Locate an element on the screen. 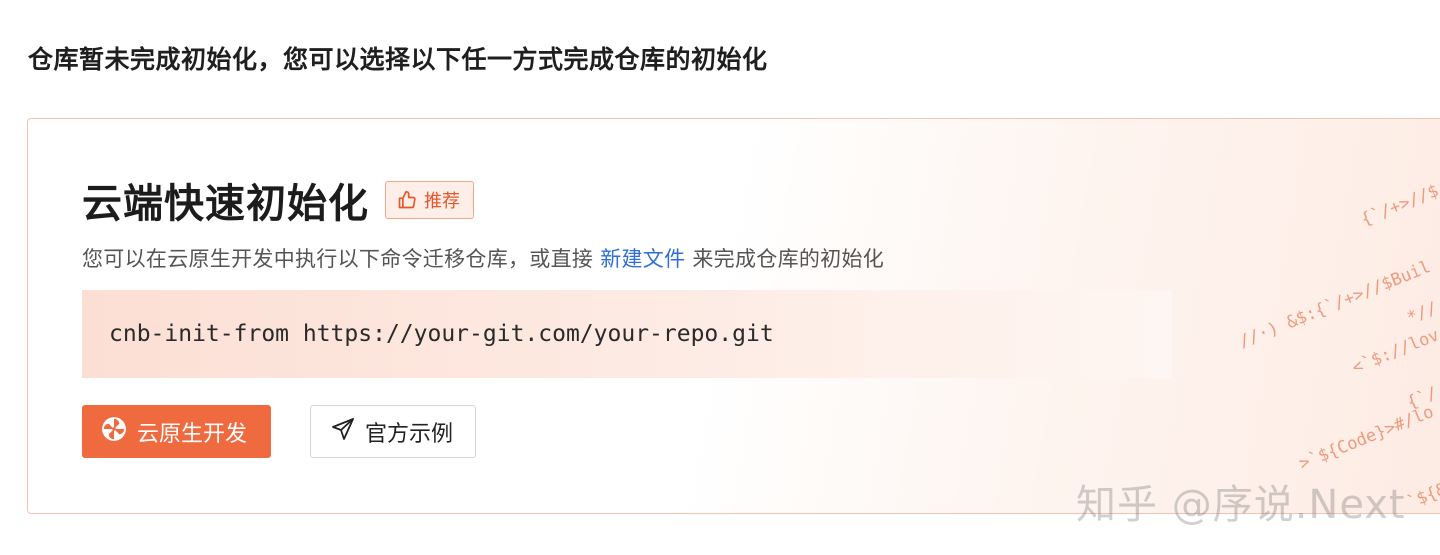 This screenshot has height=555, width=1440. cloud-native-dev-button-label: 云原生开发 is located at coordinates (192, 434).